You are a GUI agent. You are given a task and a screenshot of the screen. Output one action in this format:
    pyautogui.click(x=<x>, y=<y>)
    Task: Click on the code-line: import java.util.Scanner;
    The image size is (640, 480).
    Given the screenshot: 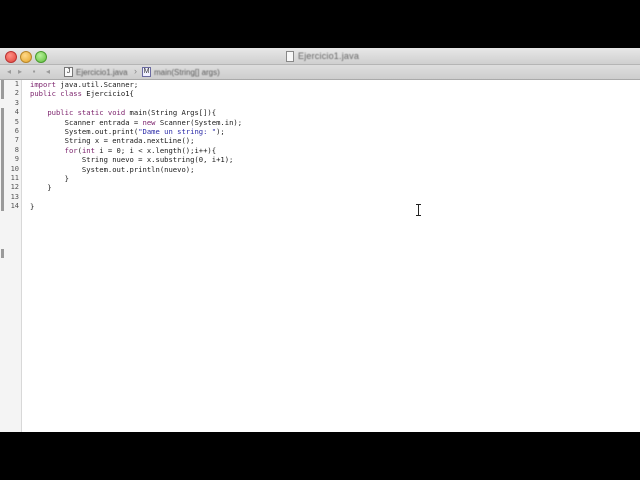 What is the action you would take?
    pyautogui.click(x=84, y=84)
    